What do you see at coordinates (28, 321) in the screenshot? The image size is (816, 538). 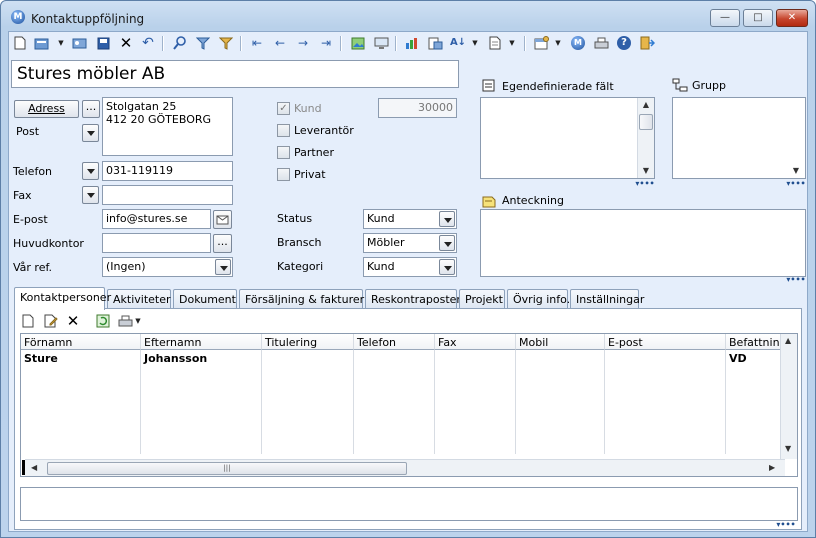 I see `new-contact-icon` at bounding box center [28, 321].